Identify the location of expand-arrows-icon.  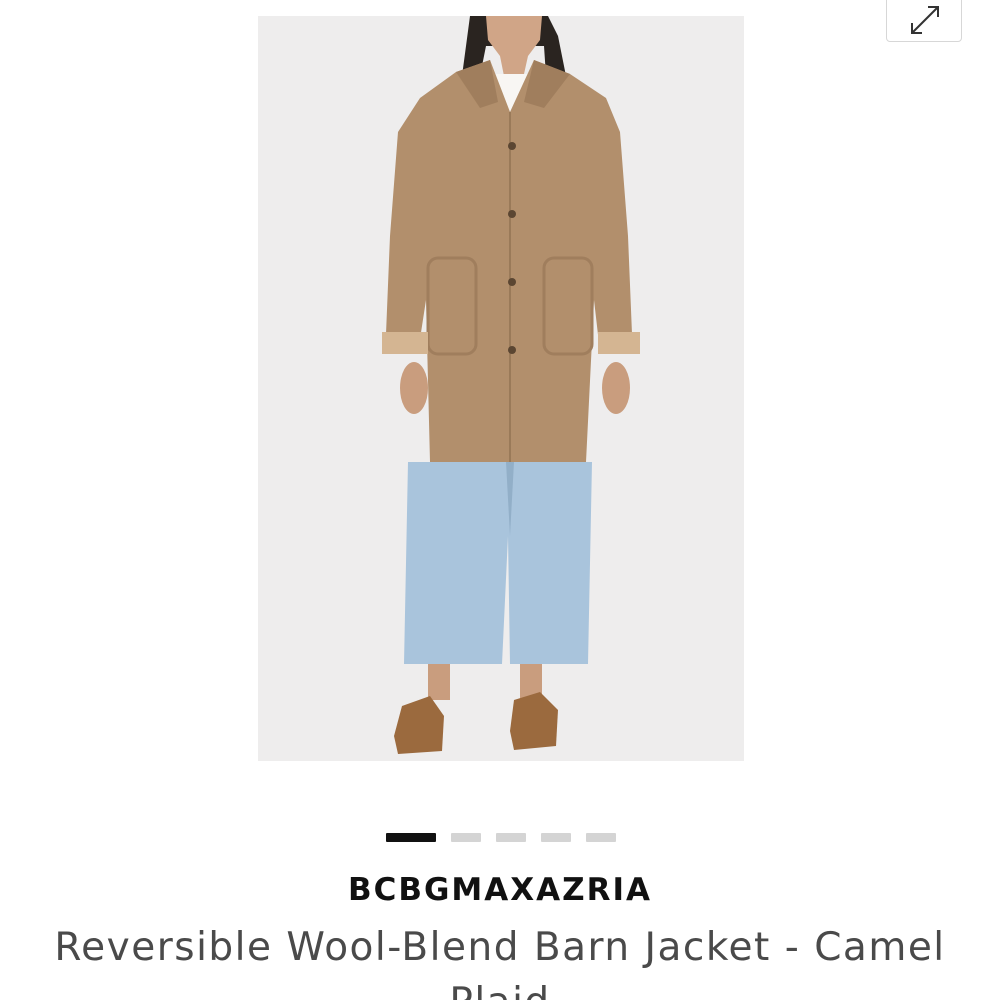
(925, 20).